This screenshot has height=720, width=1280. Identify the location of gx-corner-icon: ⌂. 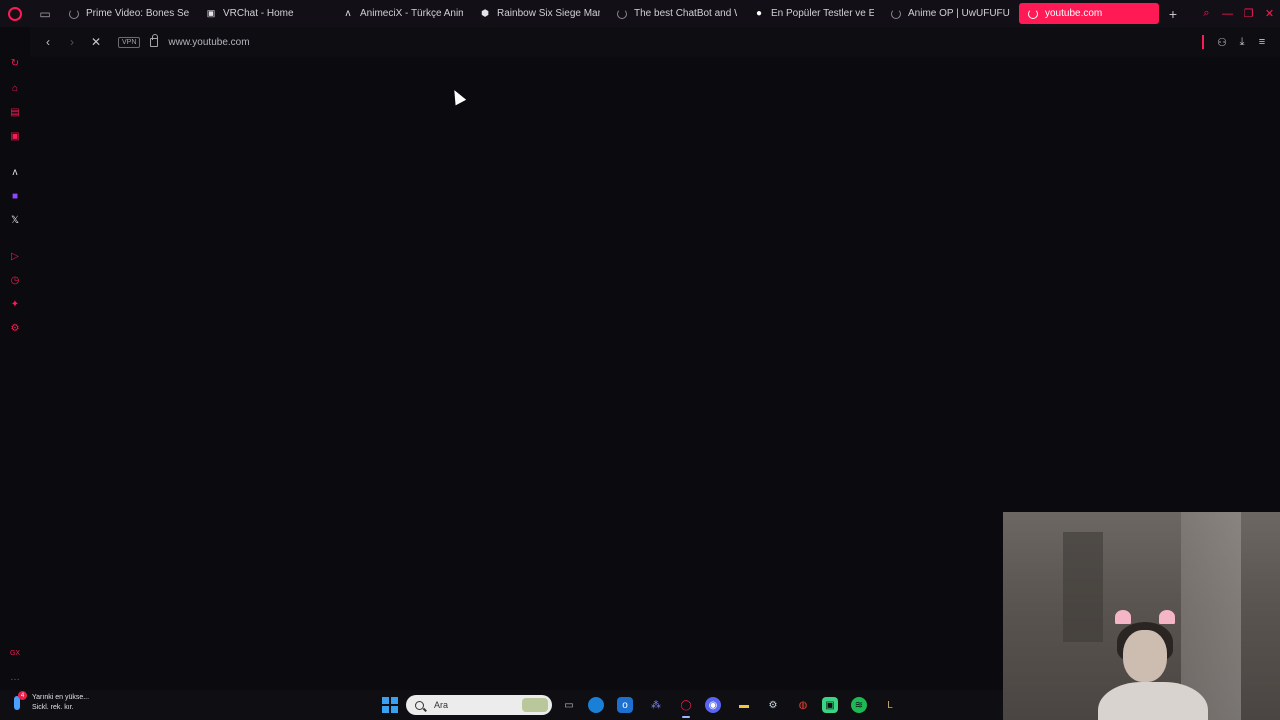
(15, 88).